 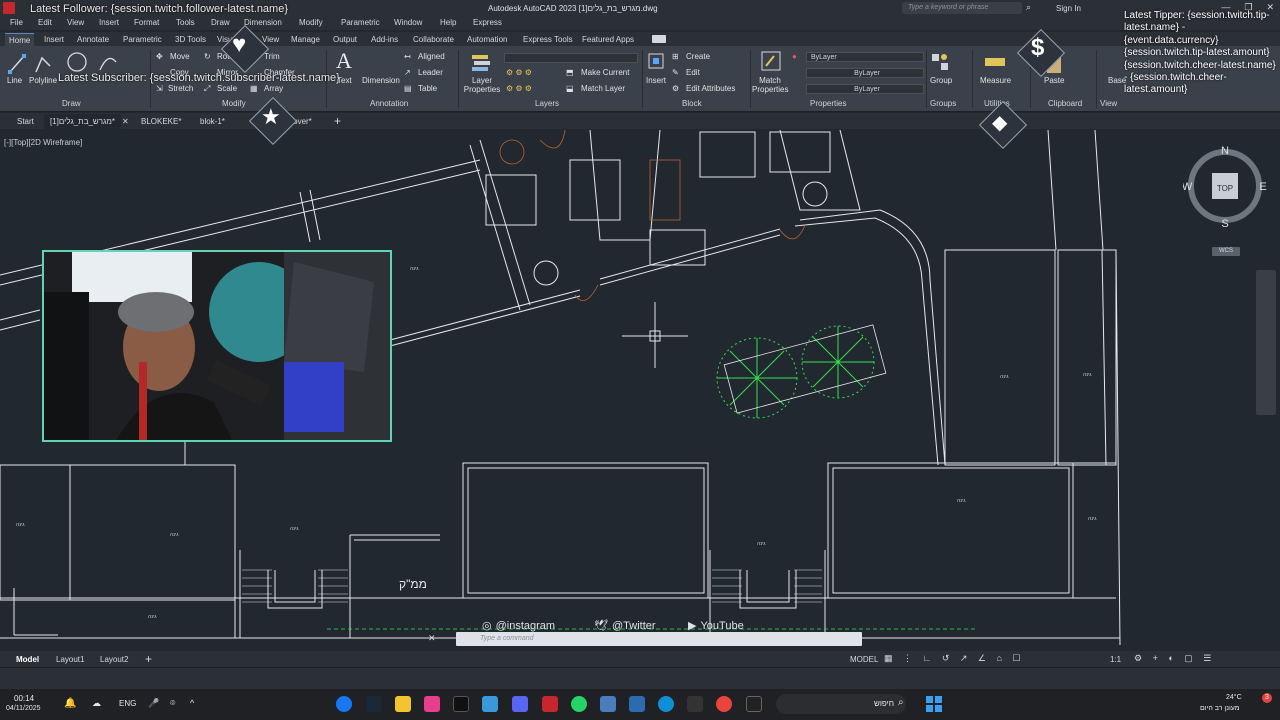 What do you see at coordinates (1115, 659) in the screenshot?
I see `annotation-scale: 1:1` at bounding box center [1115, 659].